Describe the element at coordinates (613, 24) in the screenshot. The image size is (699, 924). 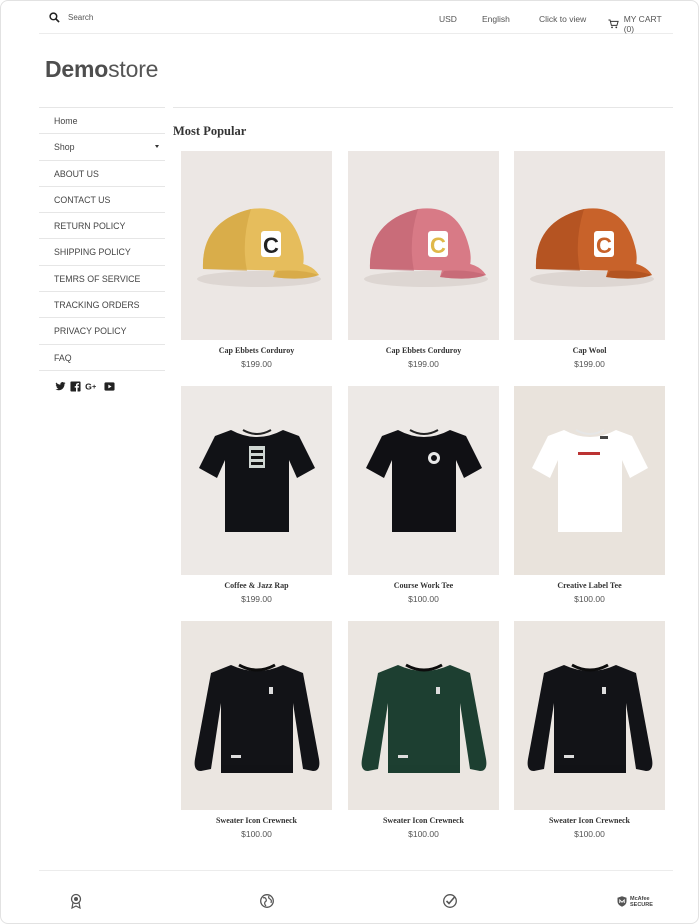
I see `cart-icon` at that location.